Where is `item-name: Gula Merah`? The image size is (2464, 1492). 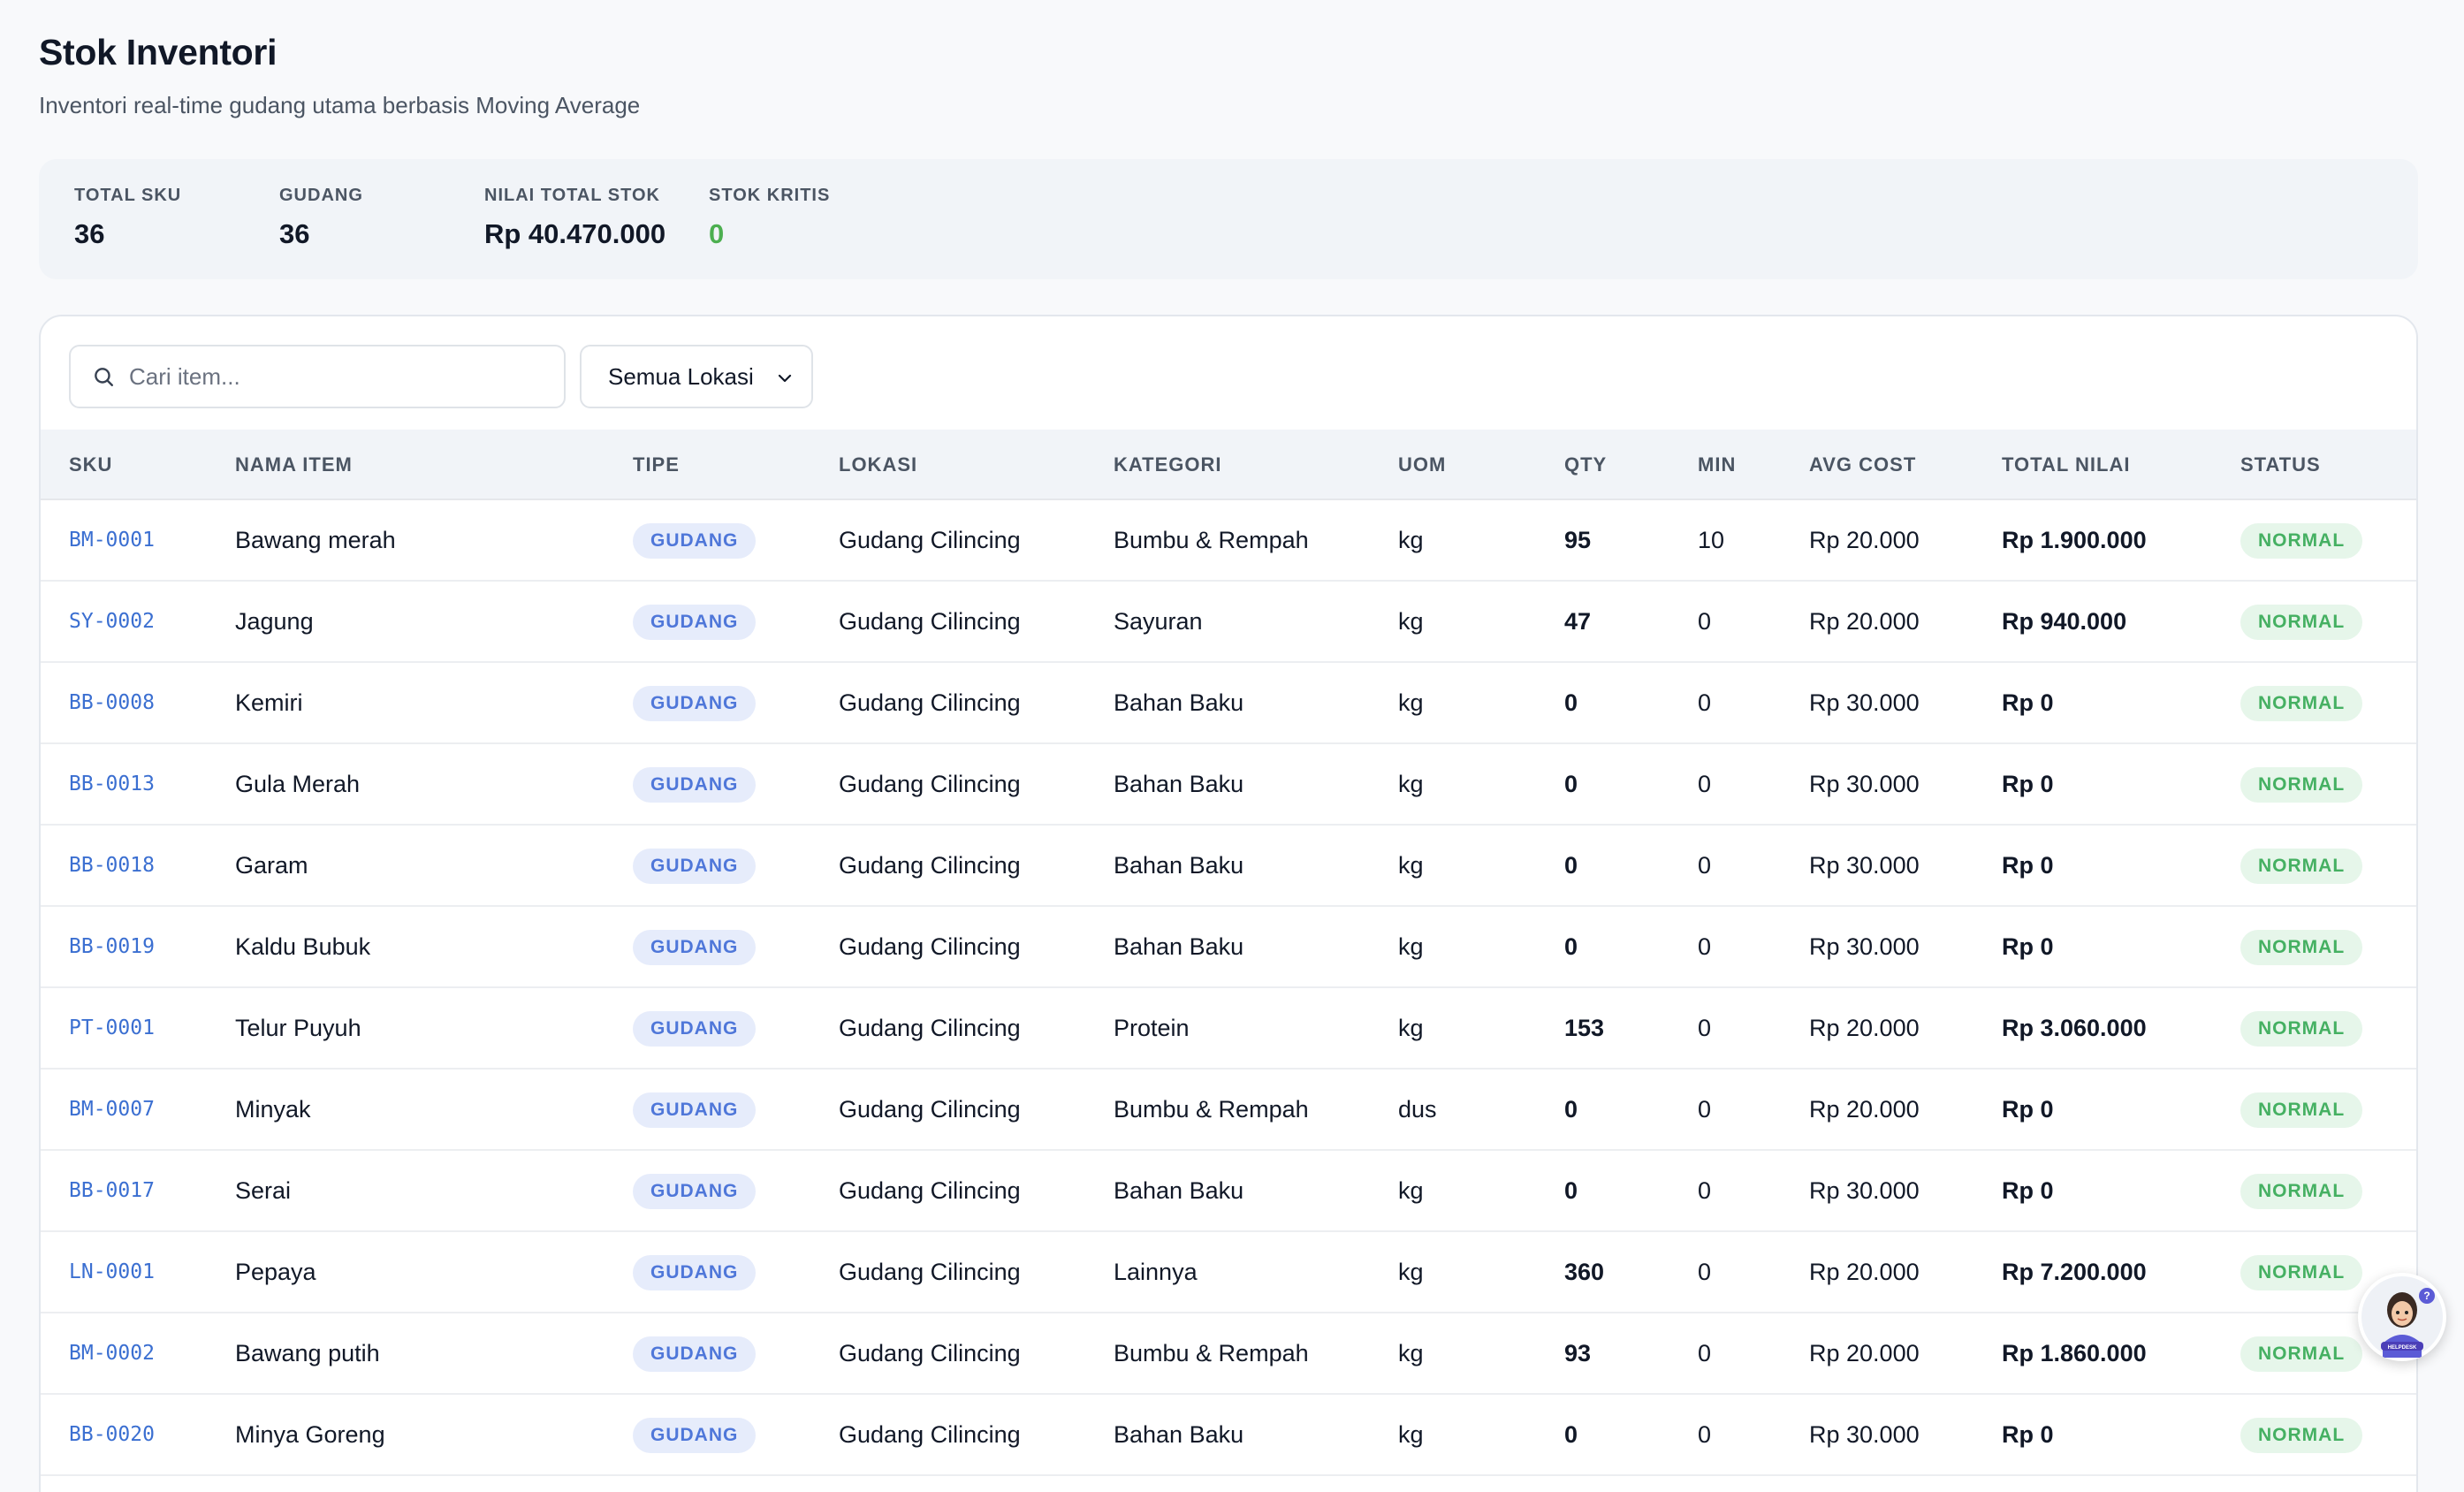 item-name: Gula Merah is located at coordinates (298, 784).